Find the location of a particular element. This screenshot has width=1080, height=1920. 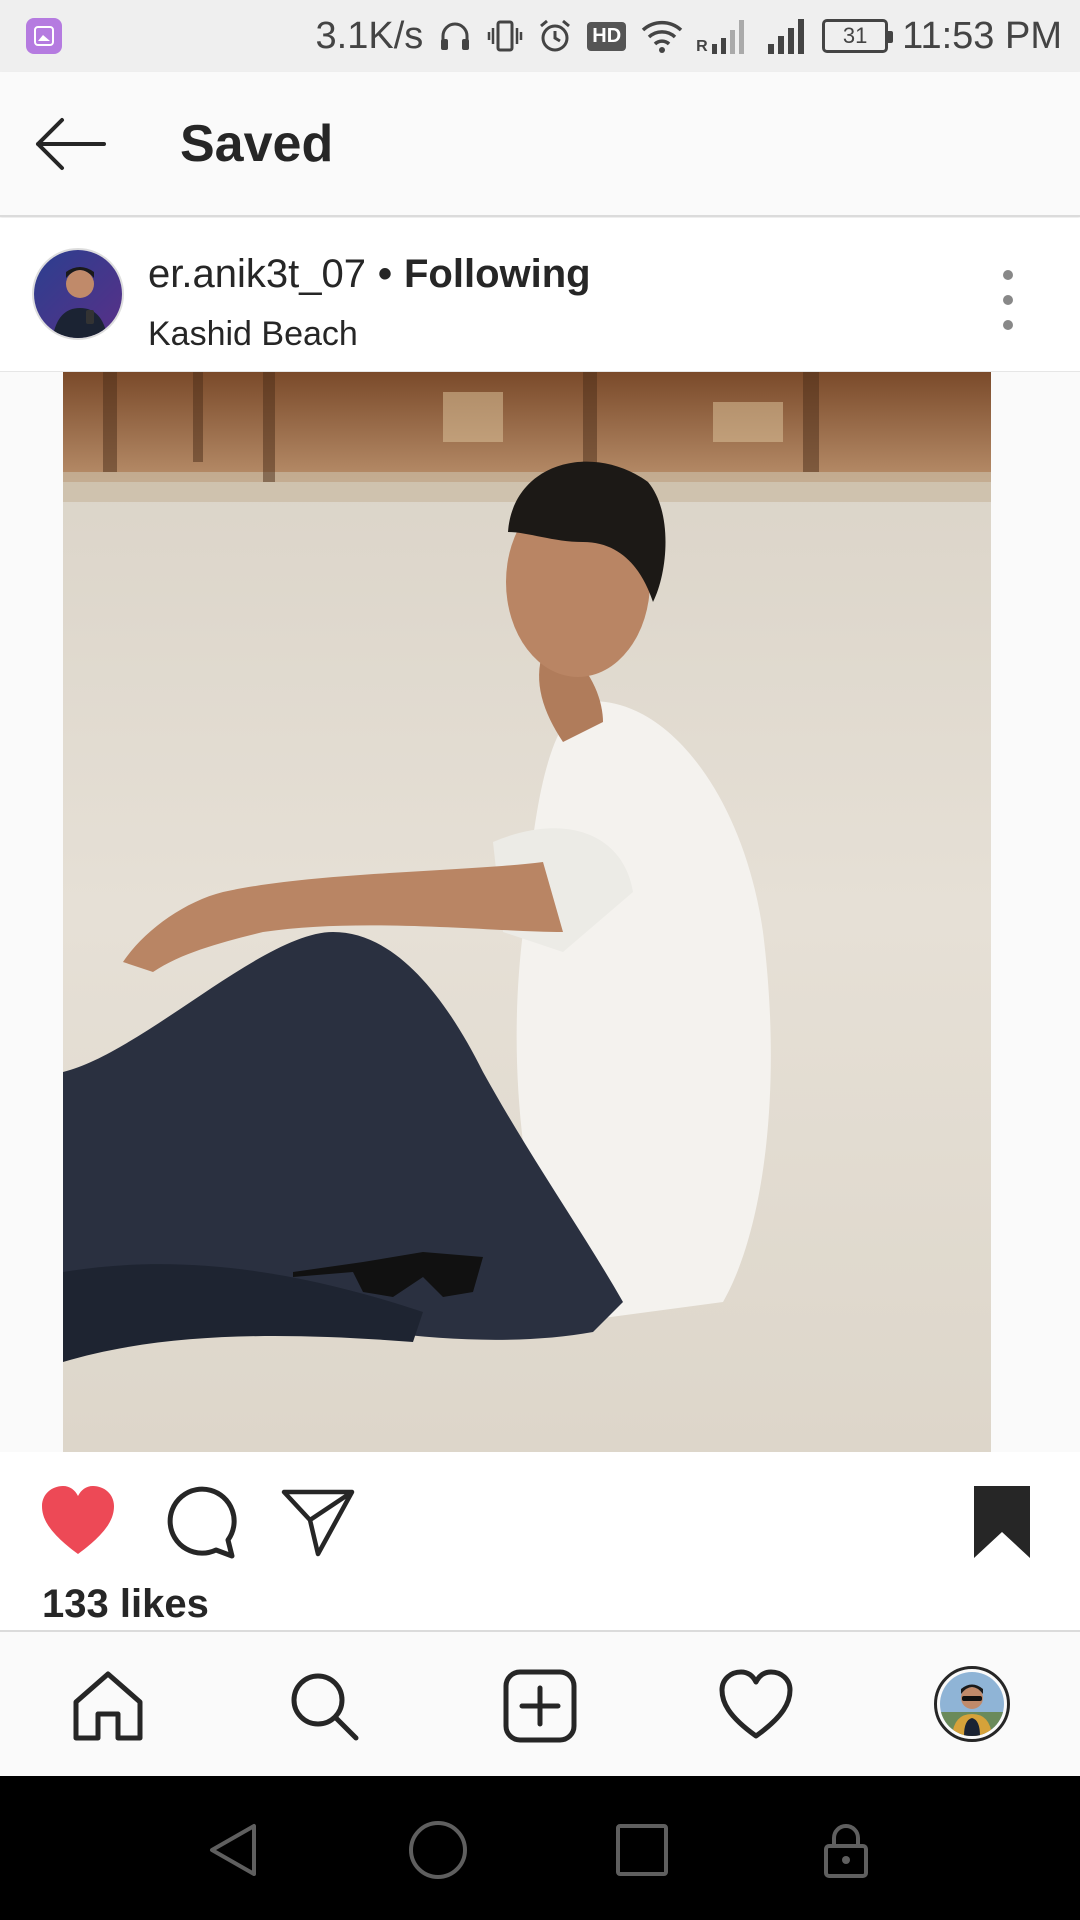

bottom-navigation is located at coordinates (540, 1703).